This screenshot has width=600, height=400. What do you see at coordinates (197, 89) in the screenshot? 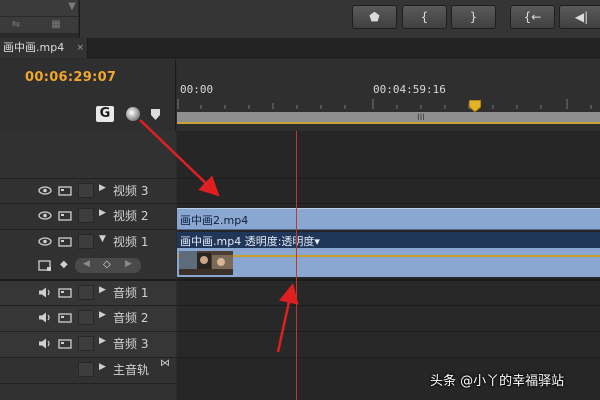
I see `ruler-label: 00:00` at bounding box center [197, 89].